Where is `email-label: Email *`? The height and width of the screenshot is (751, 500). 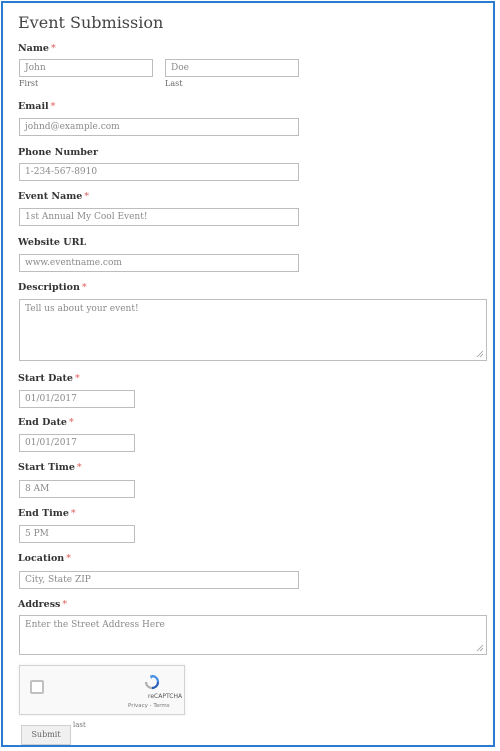
email-label: Email * is located at coordinates (36, 106).